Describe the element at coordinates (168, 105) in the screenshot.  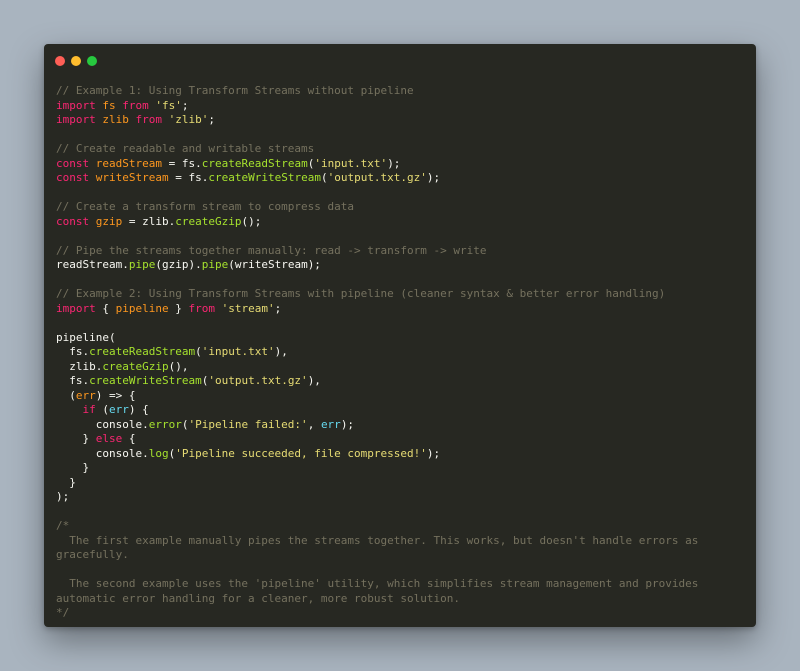
I see `code-token: 'fs'` at that location.